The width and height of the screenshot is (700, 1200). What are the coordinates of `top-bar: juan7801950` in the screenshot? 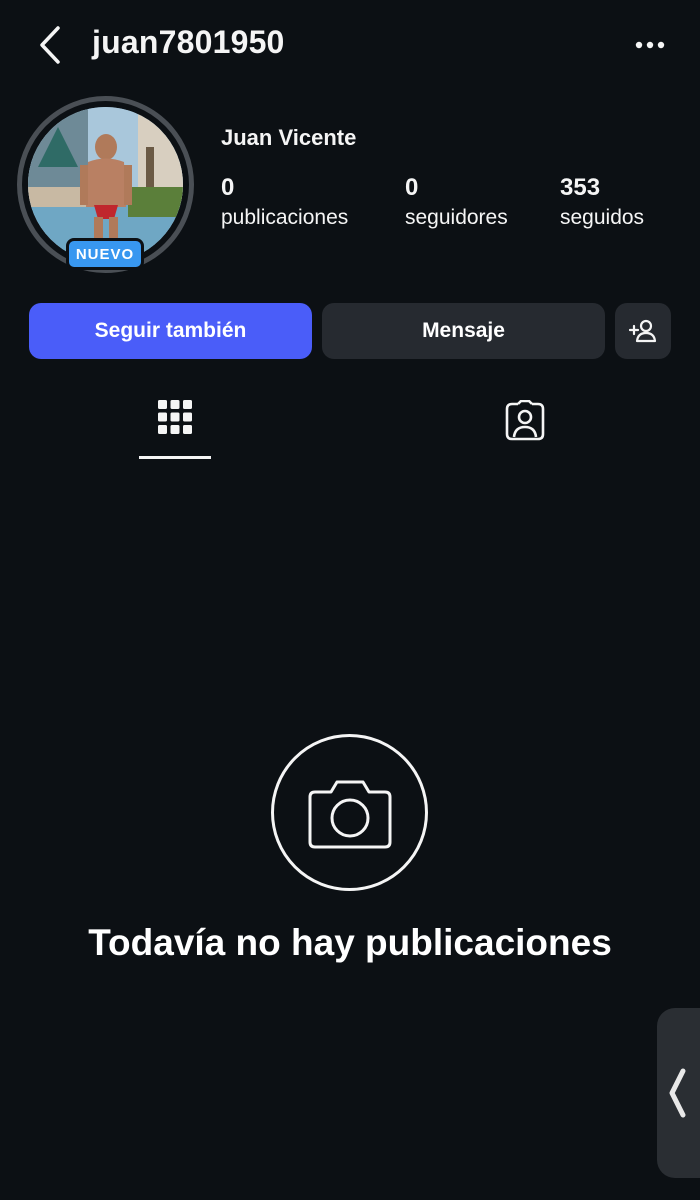 It's located at (350, 45).